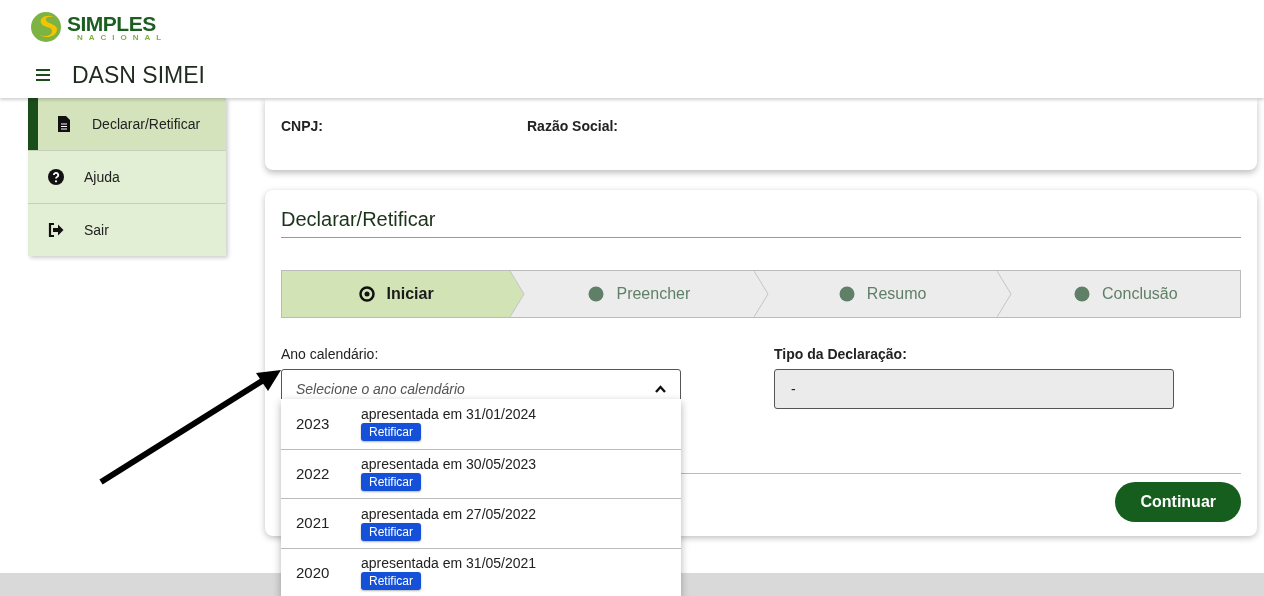 This screenshot has height=596, width=1264. I want to click on sidebar-item: Declarar/Retificar, so click(127, 124).